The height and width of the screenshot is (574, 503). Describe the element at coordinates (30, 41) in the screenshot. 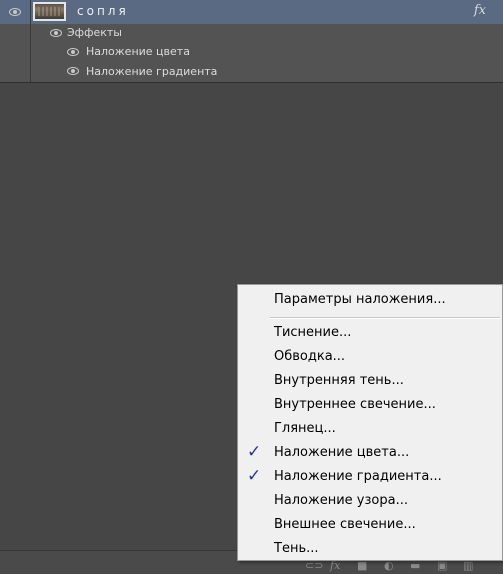

I see `panel-column-divider` at that location.